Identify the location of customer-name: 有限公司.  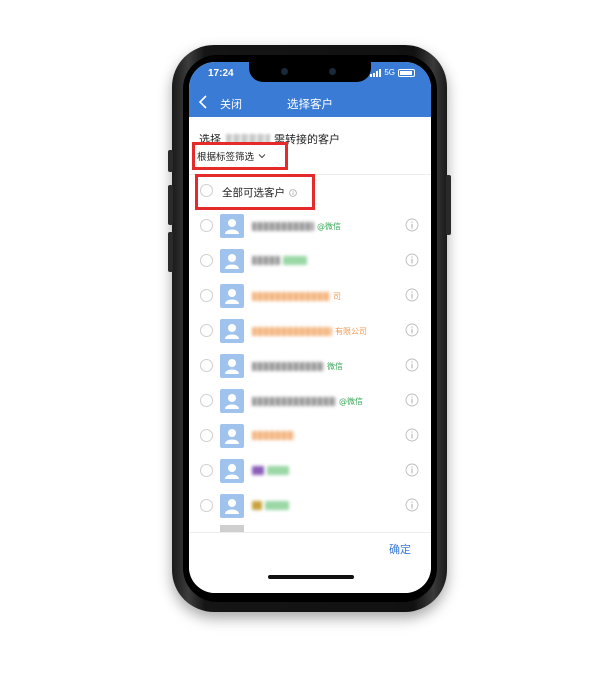
(309, 331).